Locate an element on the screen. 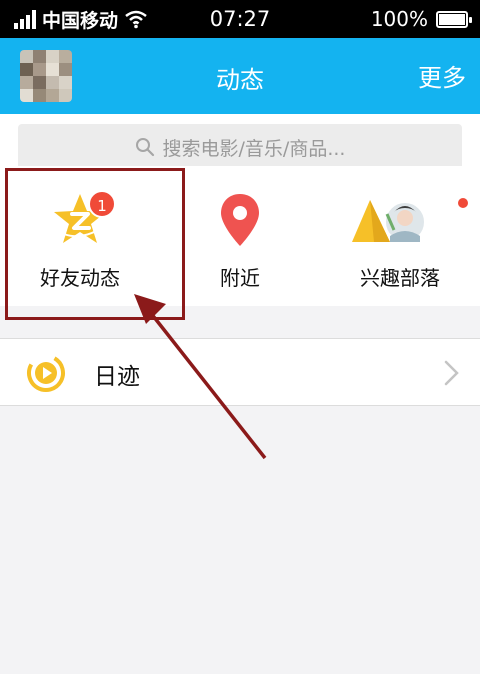  page-title: 动态 is located at coordinates (240, 80).